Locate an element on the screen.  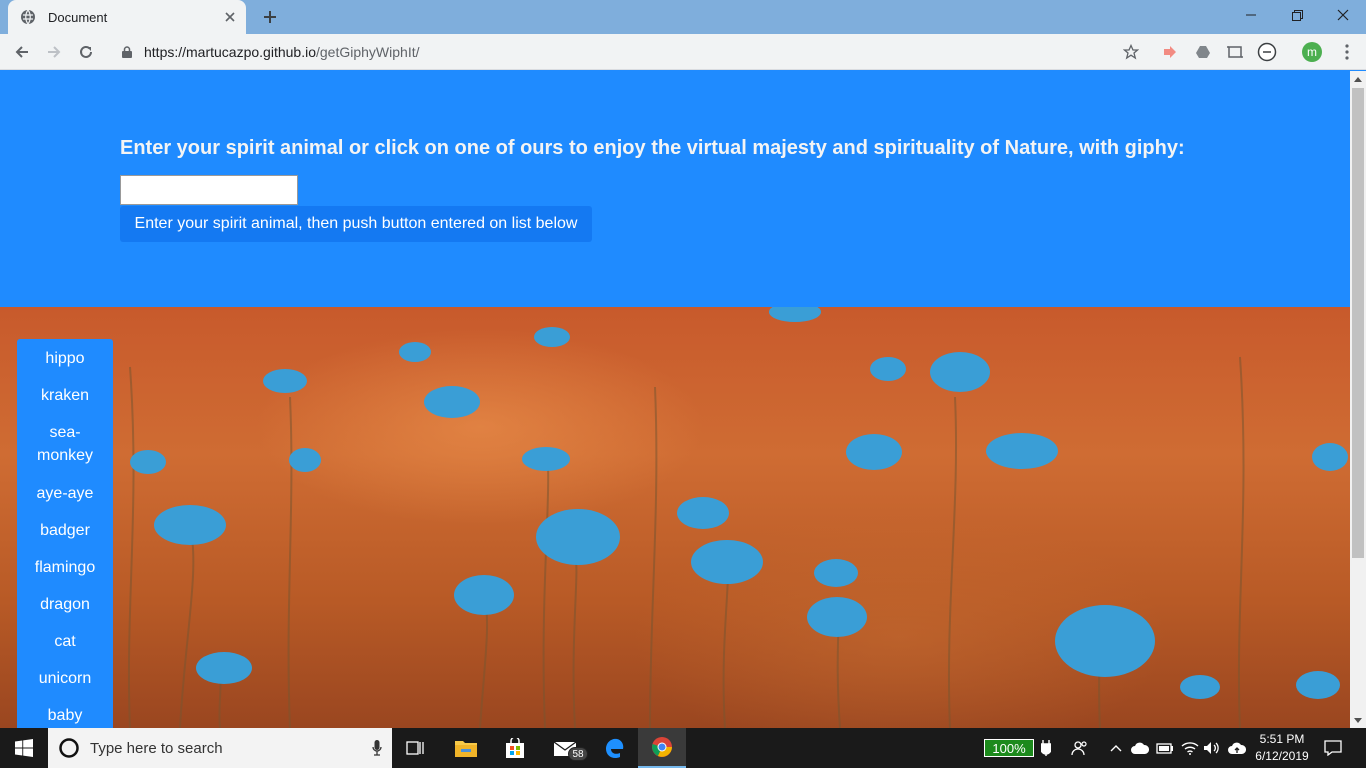
url-path: /getGiphyWiphIt/ is located at coordinates (368, 52).